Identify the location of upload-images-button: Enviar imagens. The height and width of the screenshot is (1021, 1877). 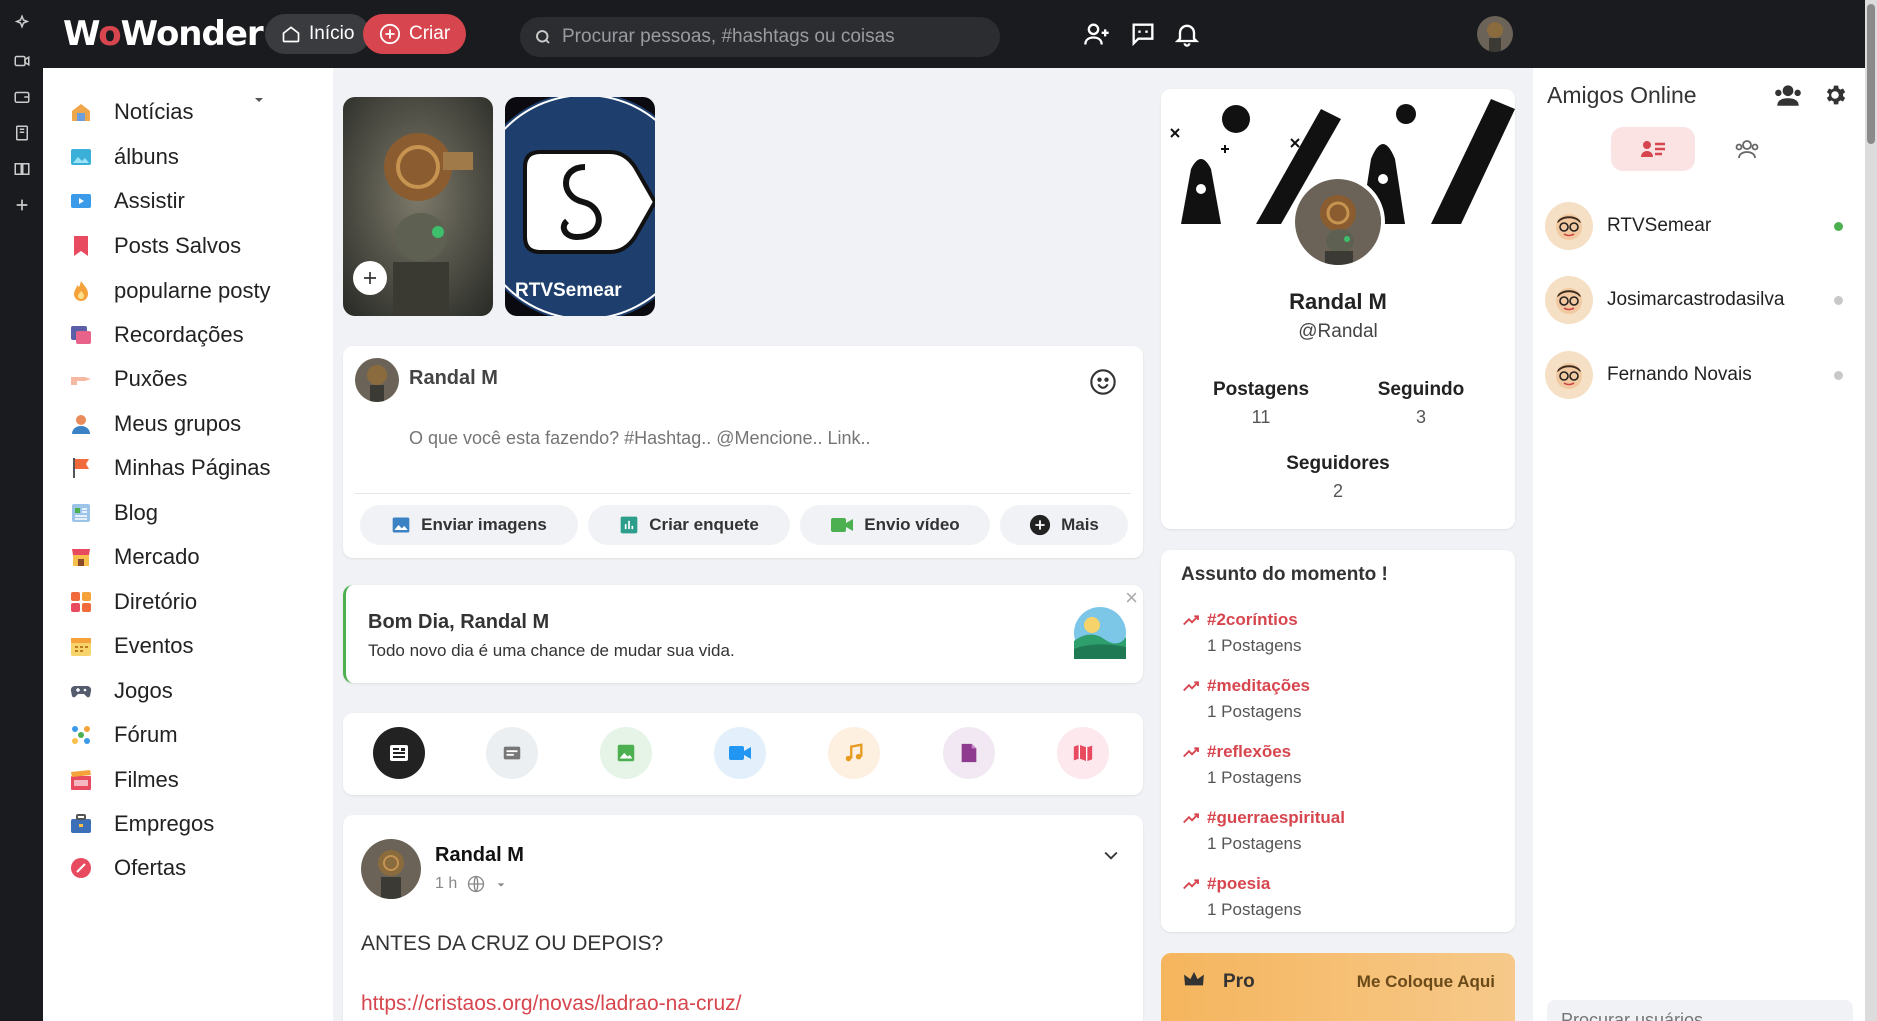
(469, 525).